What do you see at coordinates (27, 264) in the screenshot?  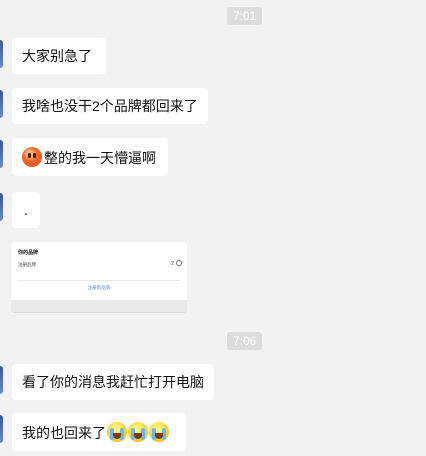 I see `card-row-label: 注册品牌` at bounding box center [27, 264].